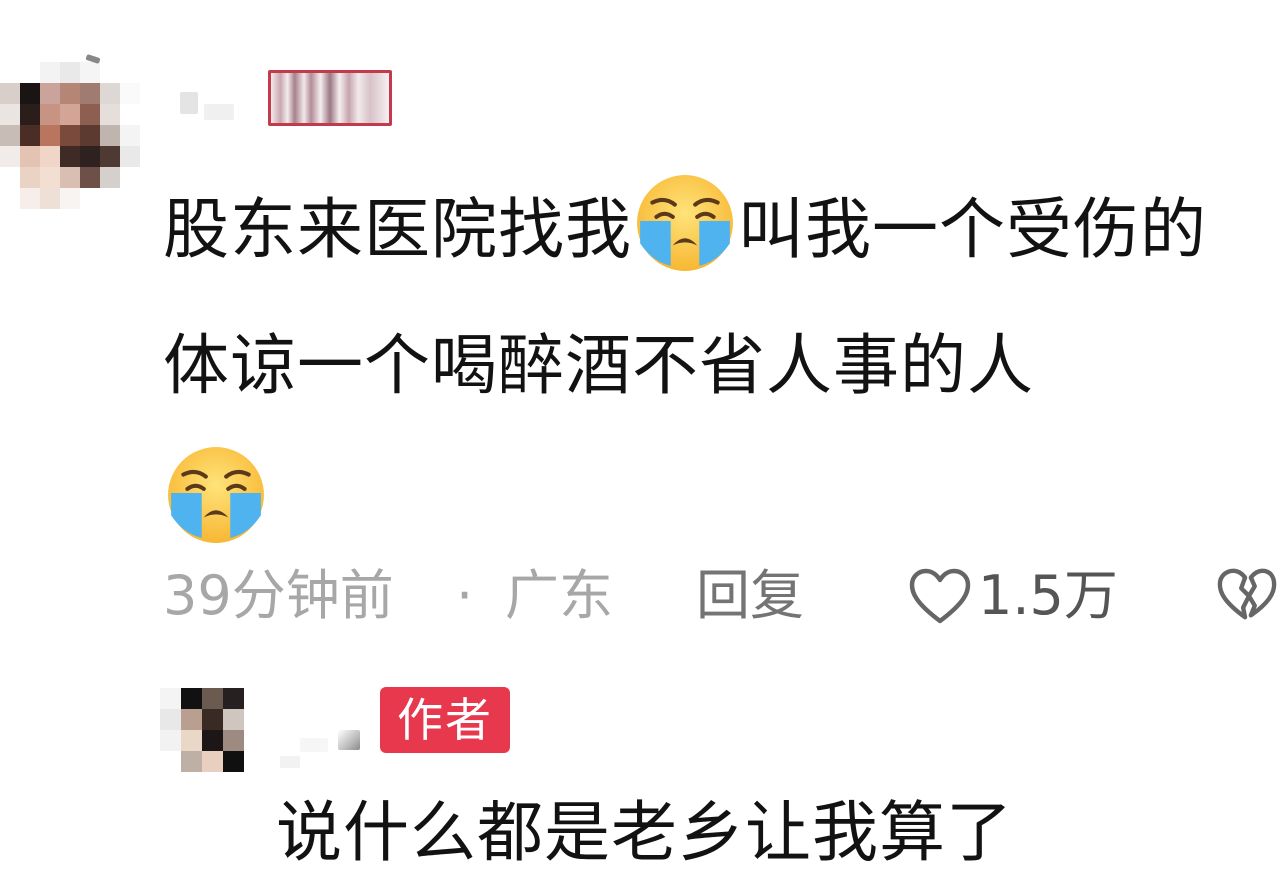 This screenshot has height=886, width=1282. What do you see at coordinates (559, 595) in the screenshot?
I see `comment-location: 广东` at bounding box center [559, 595].